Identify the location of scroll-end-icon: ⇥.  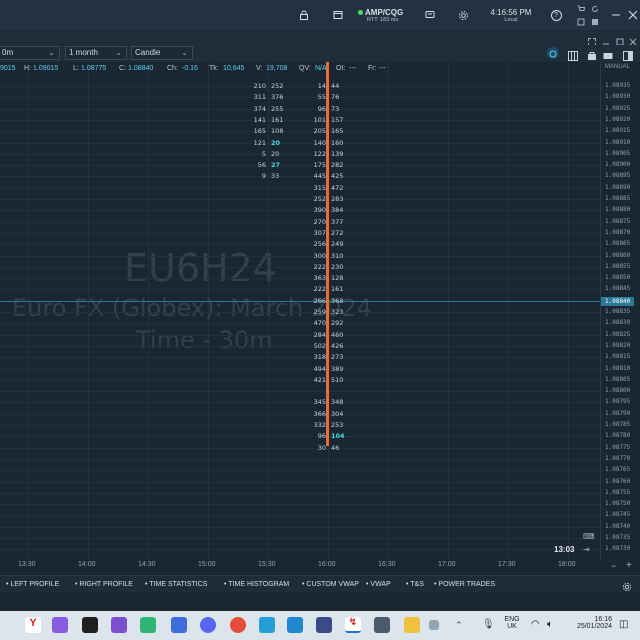
(586, 549).